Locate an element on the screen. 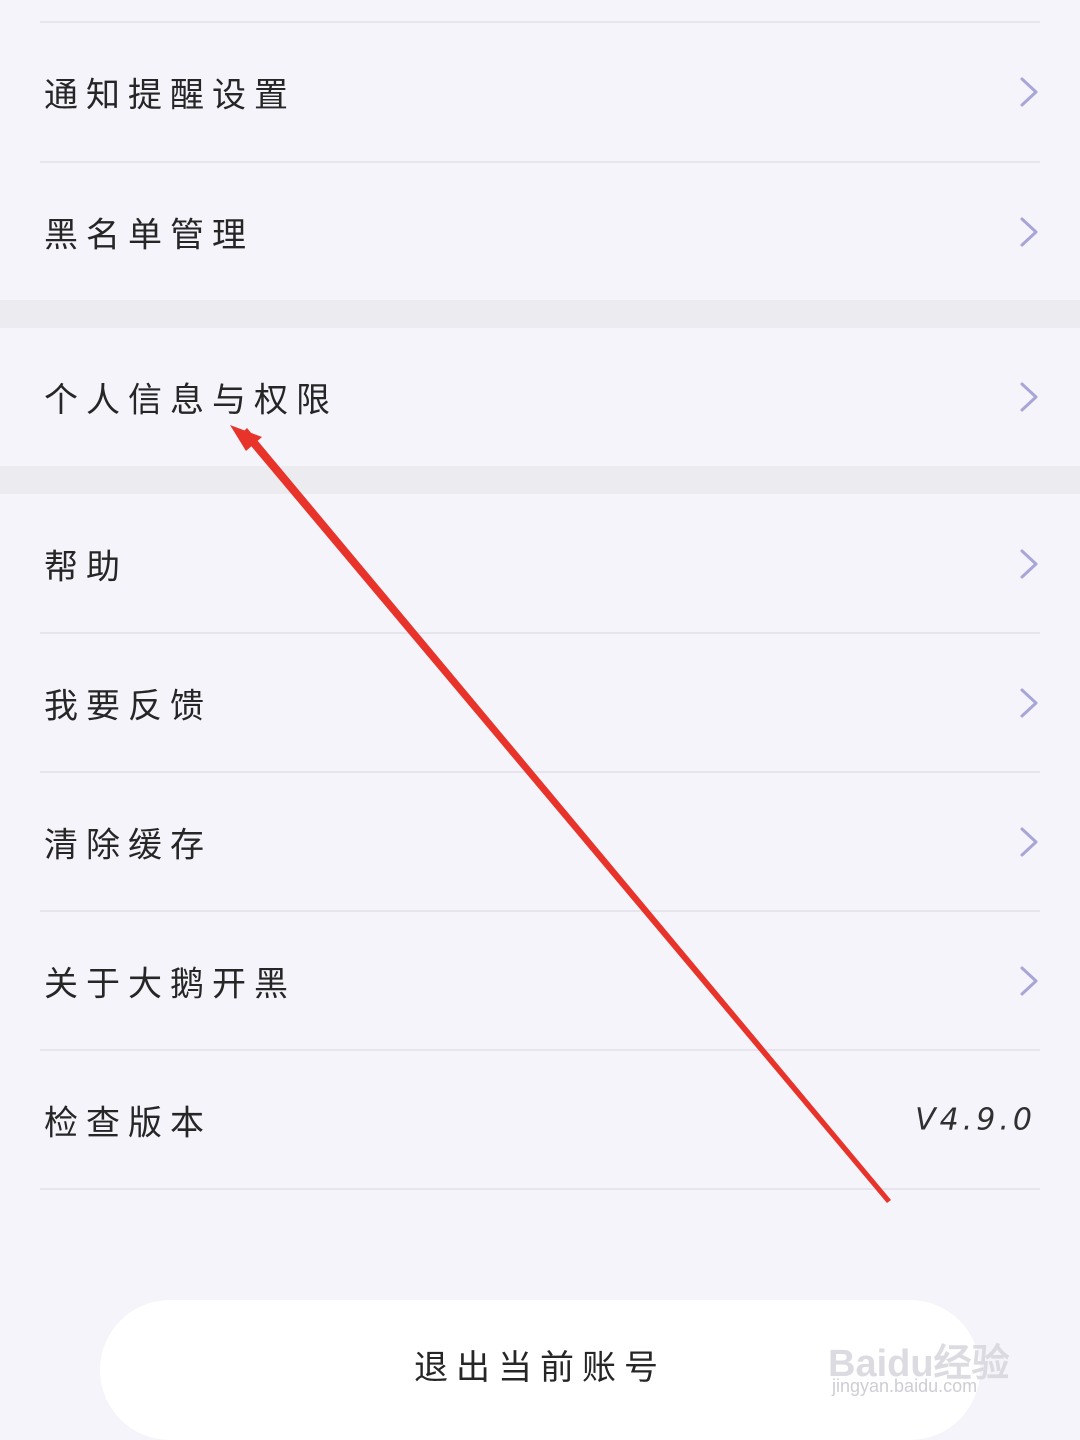  settings-item-label: 通知提醒设置 is located at coordinates (170, 95).